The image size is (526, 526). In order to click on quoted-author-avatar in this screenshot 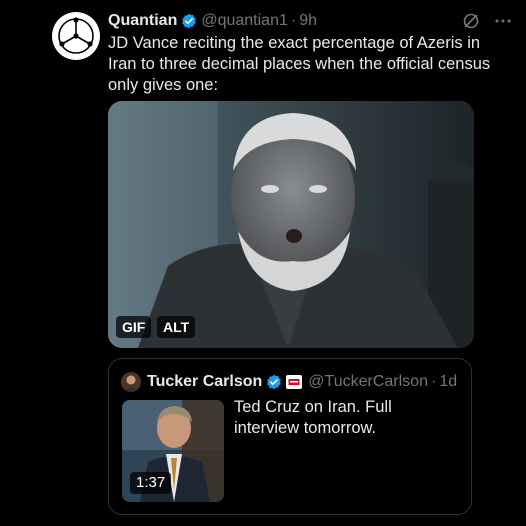, I will do `click(131, 382)`.